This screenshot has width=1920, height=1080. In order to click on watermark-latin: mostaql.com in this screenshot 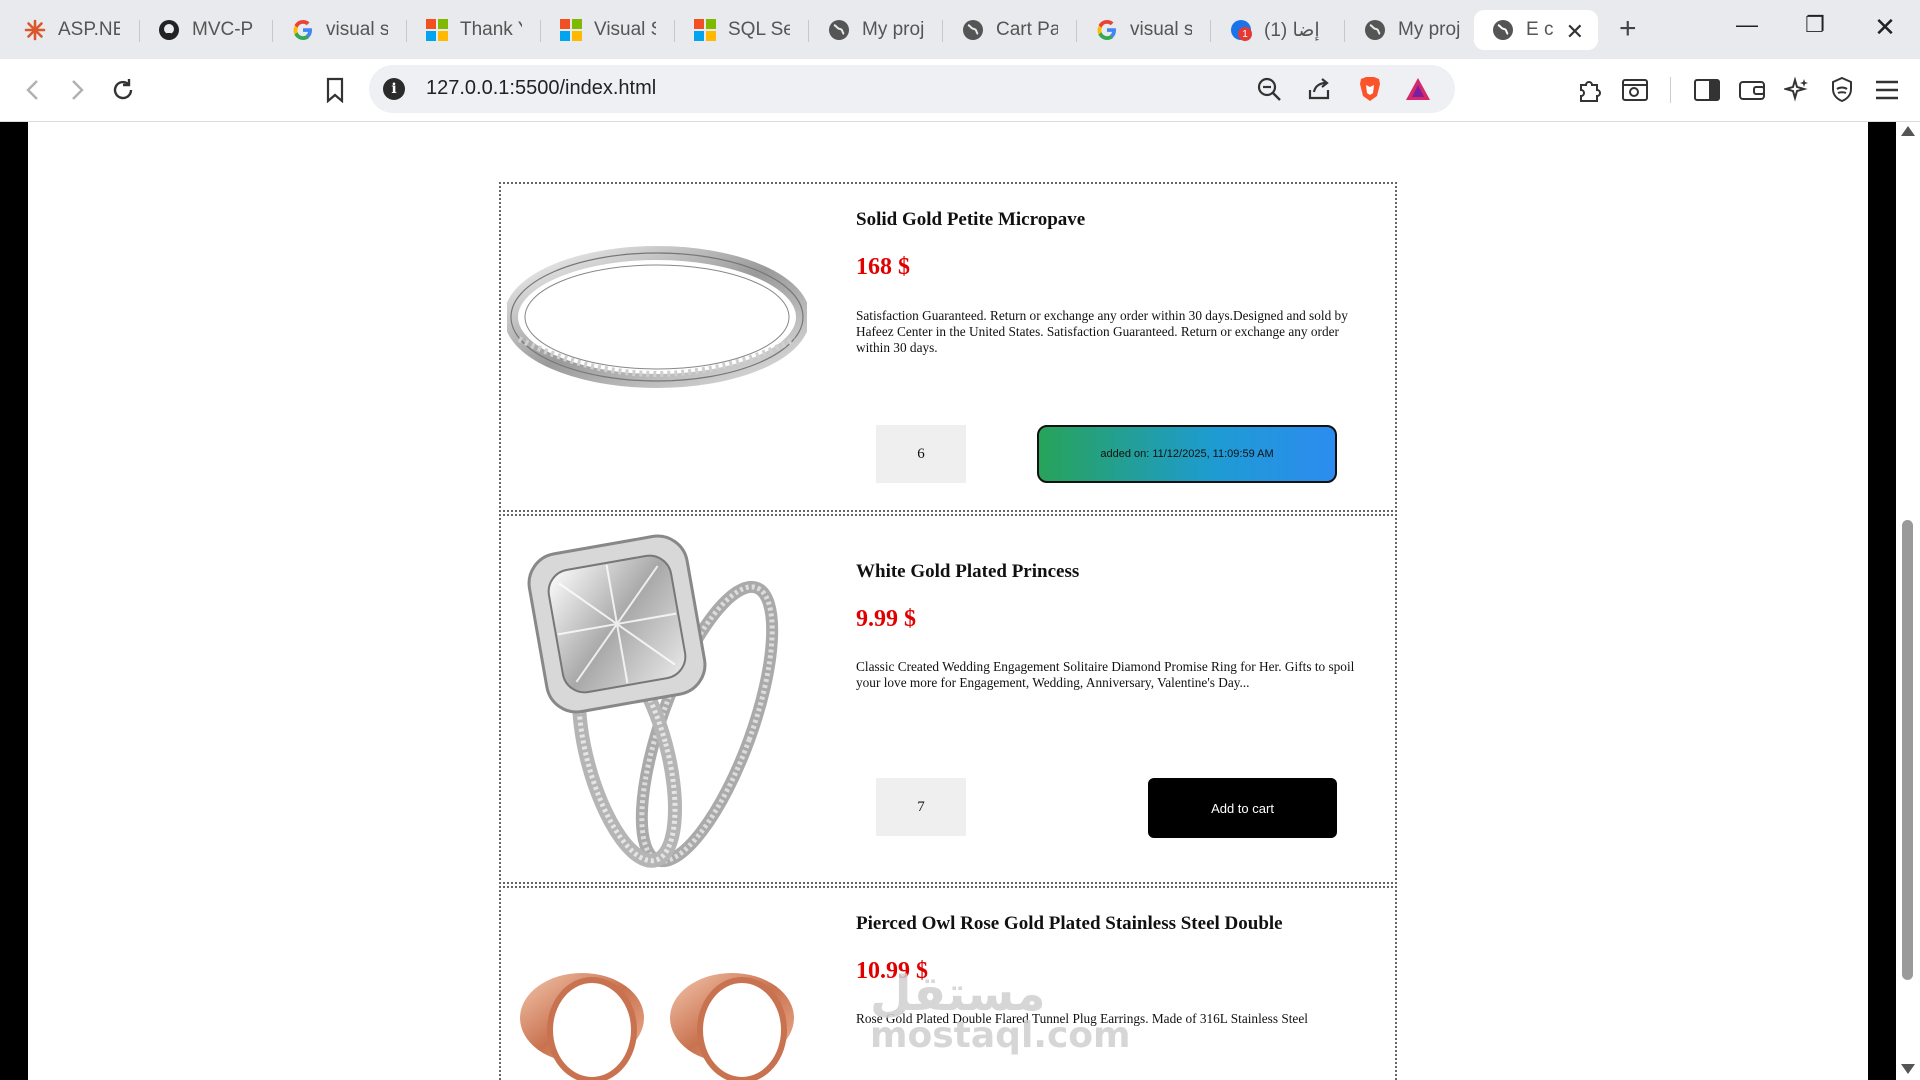, I will do `click(1000, 1035)`.